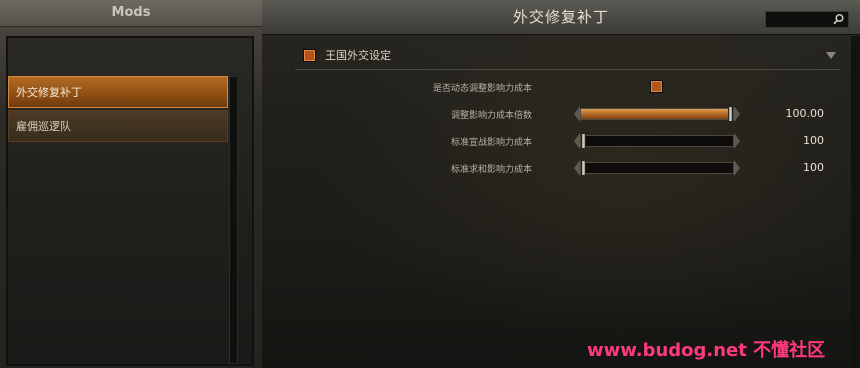 Image resolution: width=860 pixels, height=368 pixels. What do you see at coordinates (561, 17) in the screenshot?
I see `settings-header: 外交修复补丁` at bounding box center [561, 17].